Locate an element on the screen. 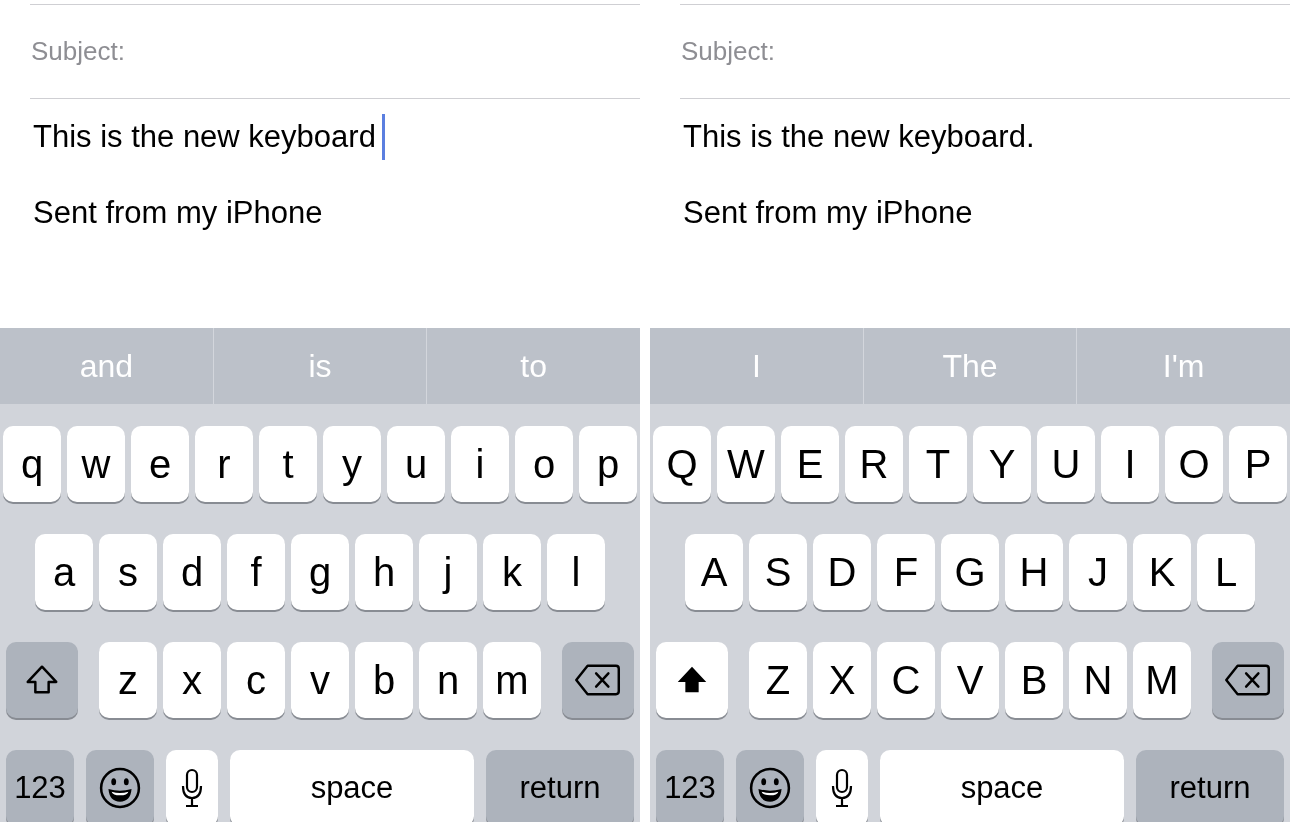 Image resolution: width=1290 pixels, height=822 pixels. letter-key: d is located at coordinates (192, 572).